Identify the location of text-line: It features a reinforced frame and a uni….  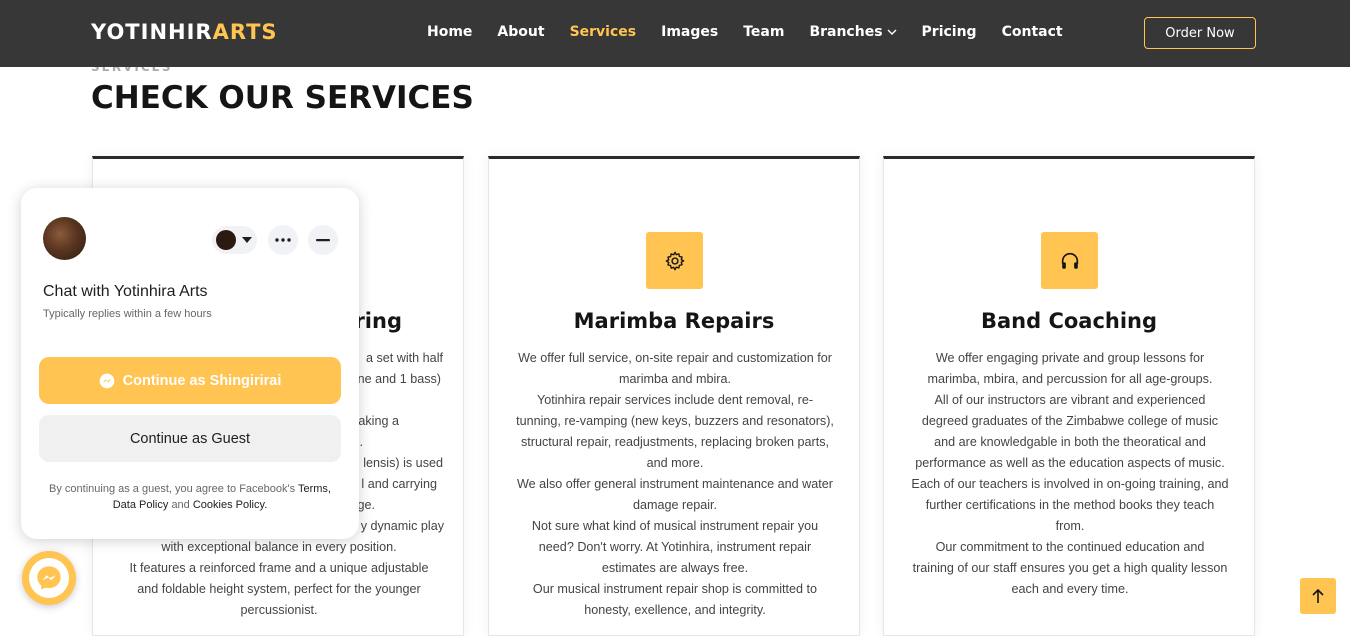
(279, 568).